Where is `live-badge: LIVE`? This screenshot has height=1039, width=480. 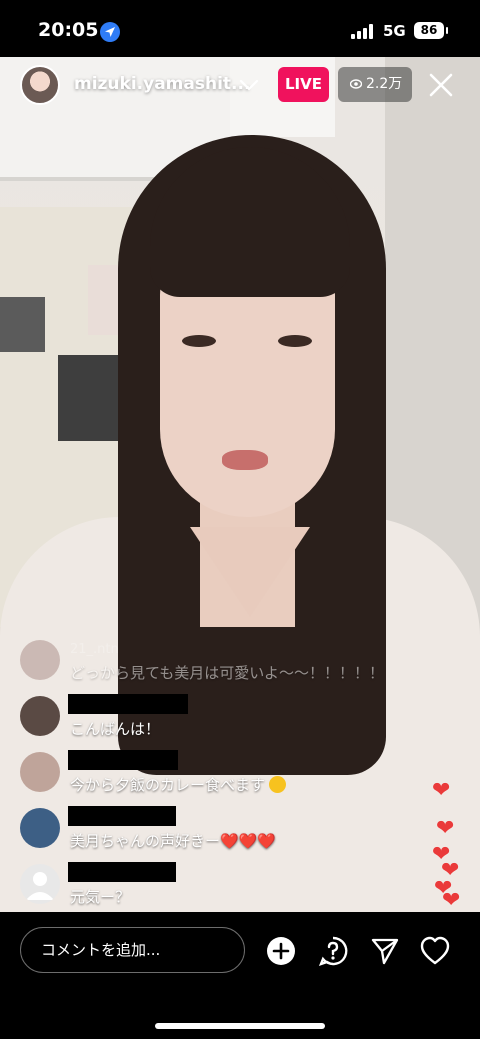
live-badge: LIVE is located at coordinates (303, 84).